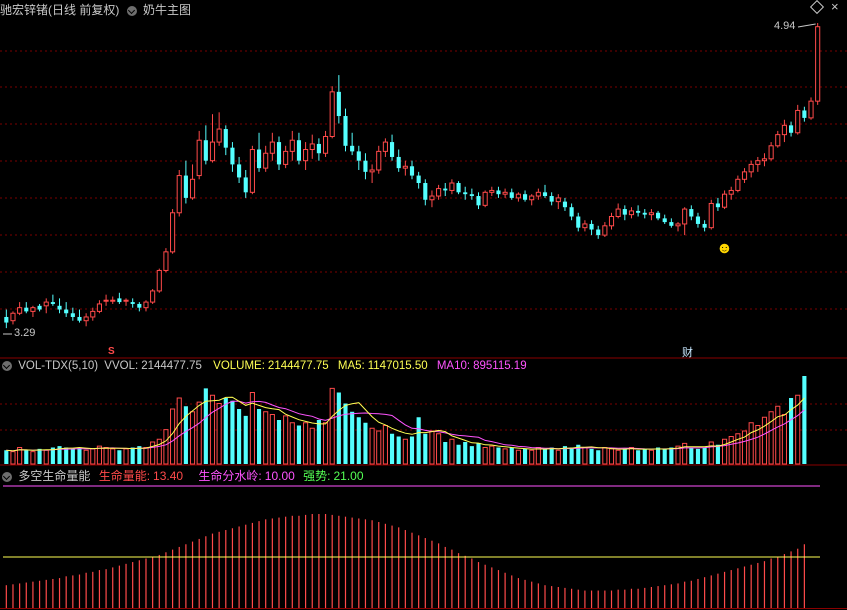 This screenshot has width=847, height=610. I want to click on energy-menu-icon, so click(7, 476).